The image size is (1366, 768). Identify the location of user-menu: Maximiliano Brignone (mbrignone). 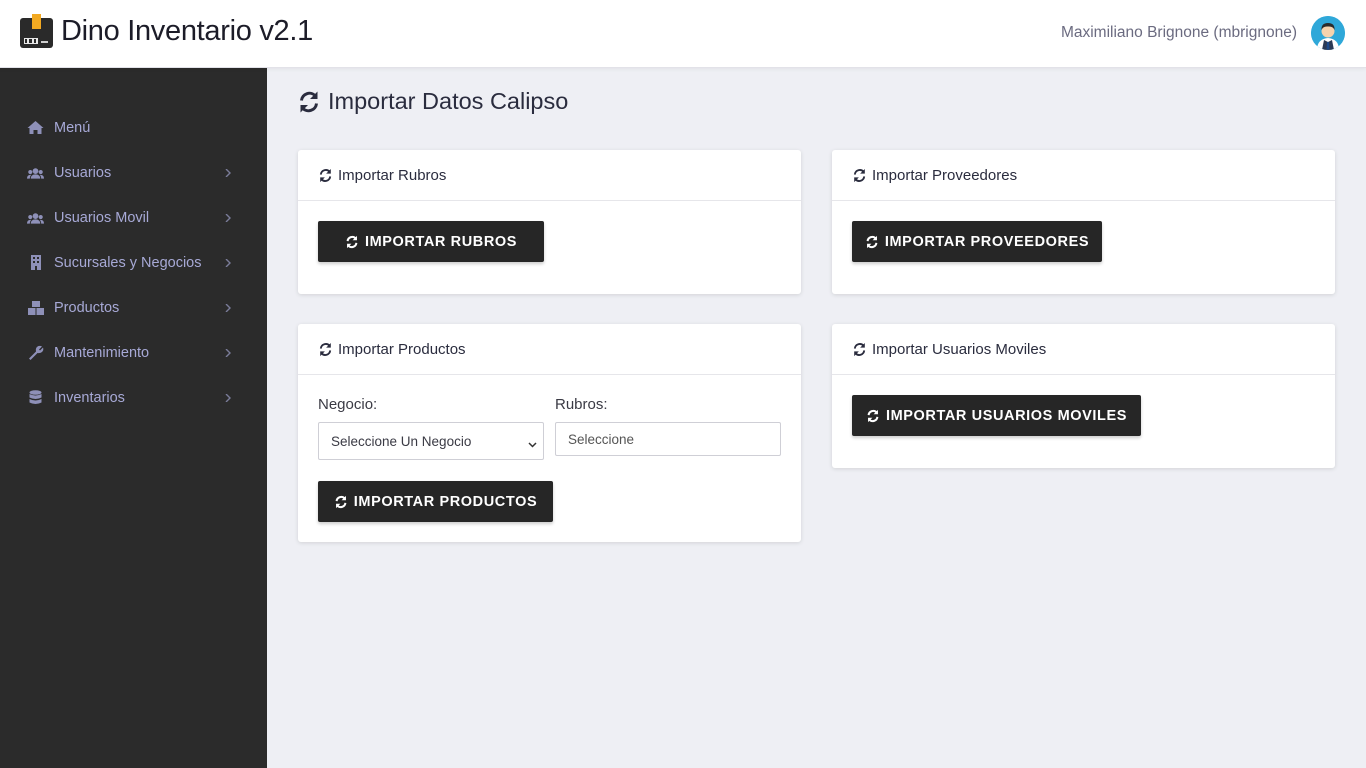
(1203, 33).